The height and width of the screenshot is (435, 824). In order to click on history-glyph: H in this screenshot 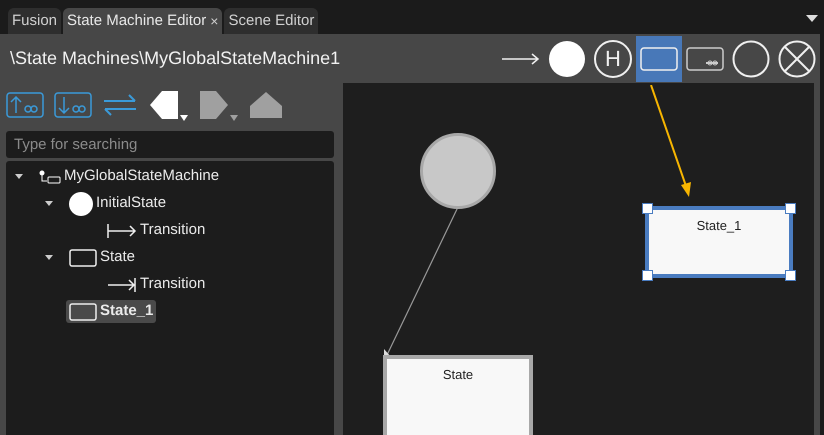, I will do `click(613, 59)`.